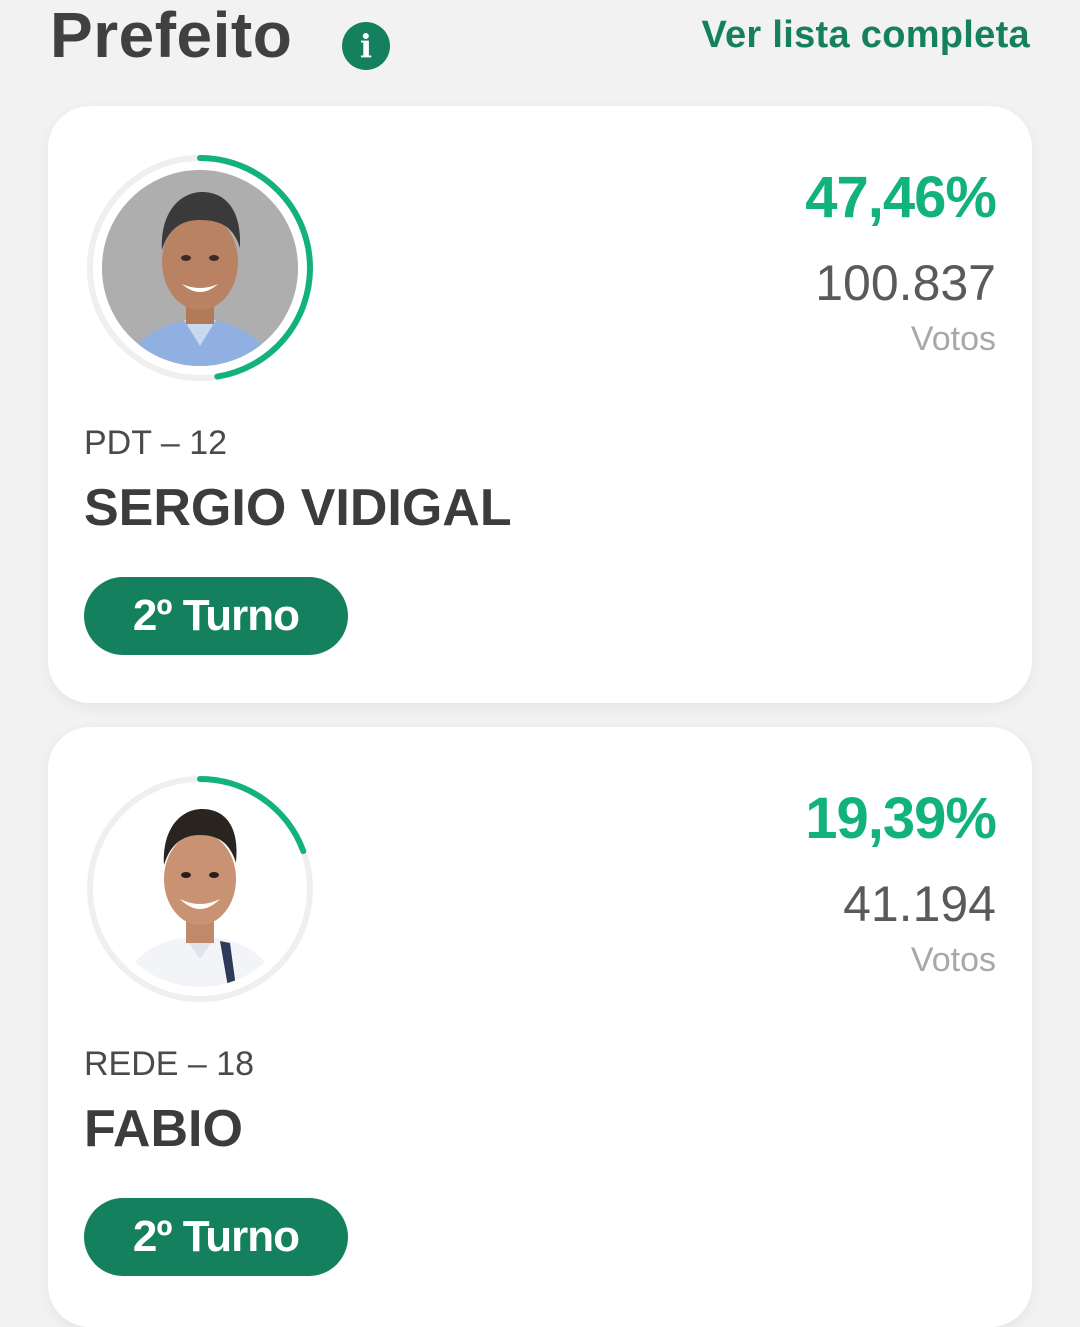 The width and height of the screenshot is (1080, 1327). I want to click on header: Prefeito i Ver lista completa, so click(540, 45).